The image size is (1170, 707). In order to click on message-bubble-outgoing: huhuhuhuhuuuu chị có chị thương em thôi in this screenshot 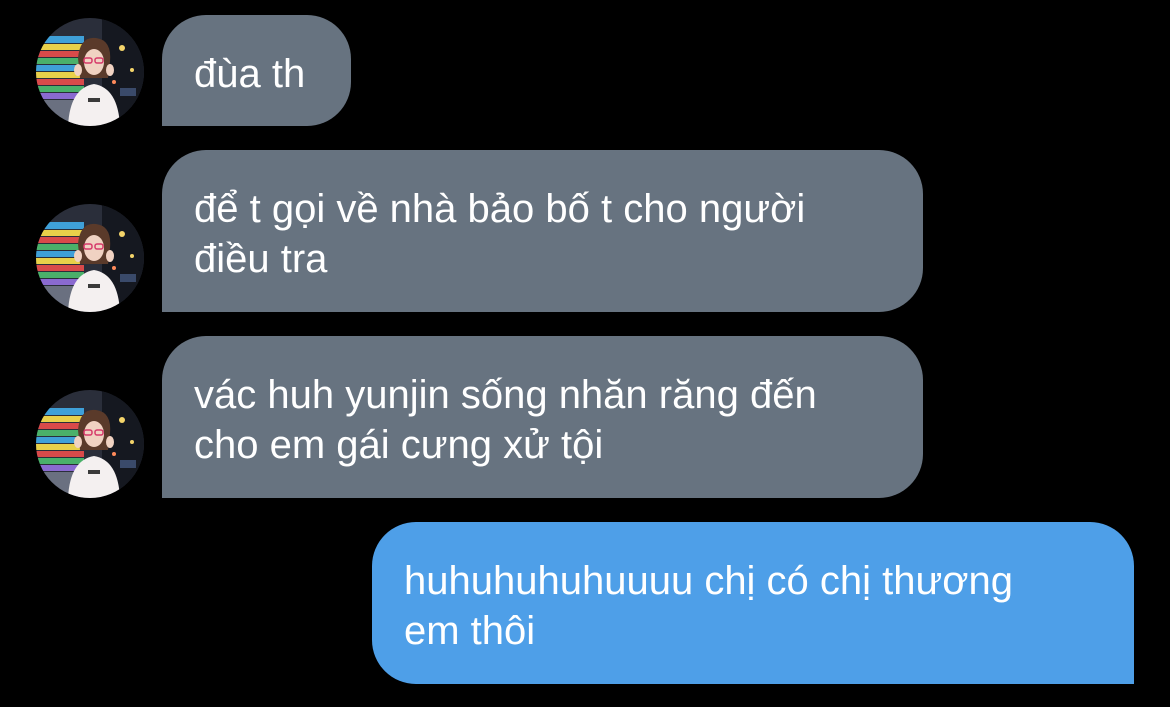, I will do `click(753, 603)`.